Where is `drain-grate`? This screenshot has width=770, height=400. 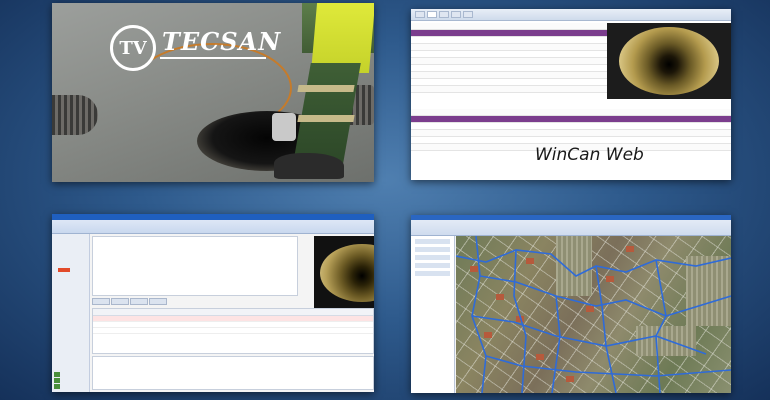 drain-grate is located at coordinates (75, 115).